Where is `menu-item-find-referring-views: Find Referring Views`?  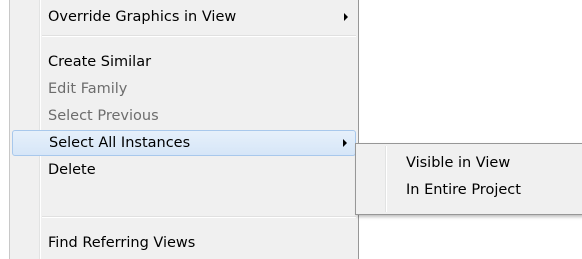 menu-item-find-referring-views: Find Referring Views is located at coordinates (184, 243).